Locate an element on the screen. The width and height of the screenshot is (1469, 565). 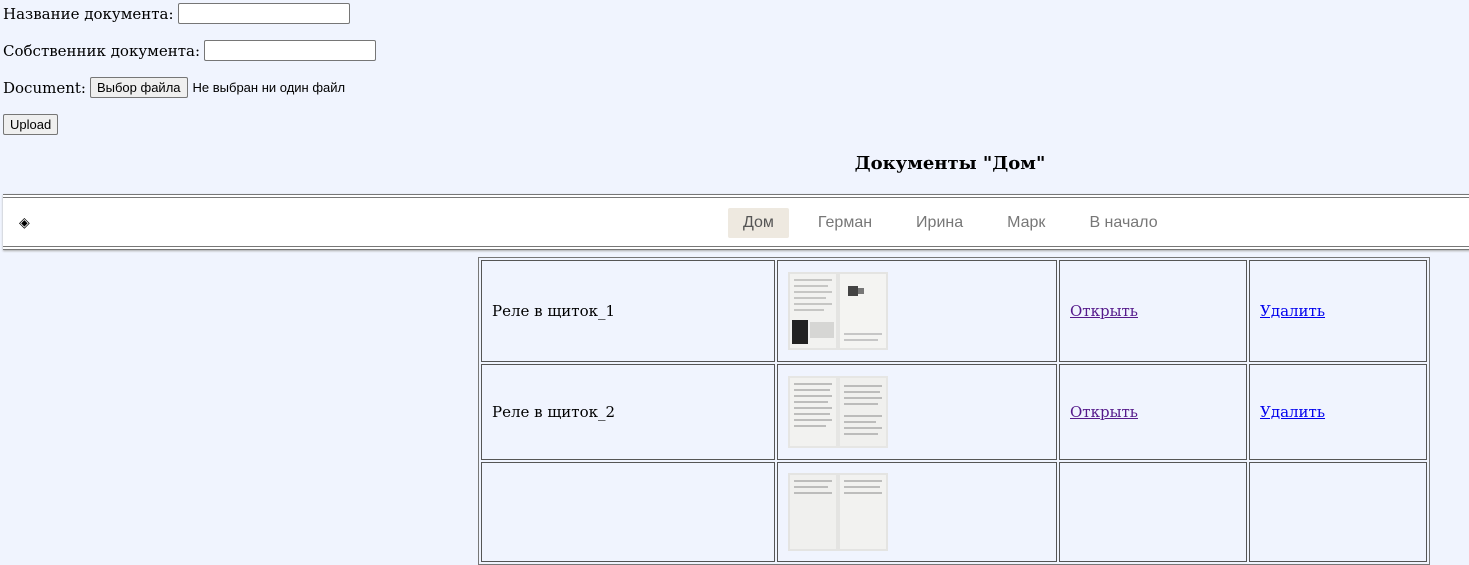
table-row: Реле в щиток_1 Открыть Удалить is located at coordinates (954, 311).